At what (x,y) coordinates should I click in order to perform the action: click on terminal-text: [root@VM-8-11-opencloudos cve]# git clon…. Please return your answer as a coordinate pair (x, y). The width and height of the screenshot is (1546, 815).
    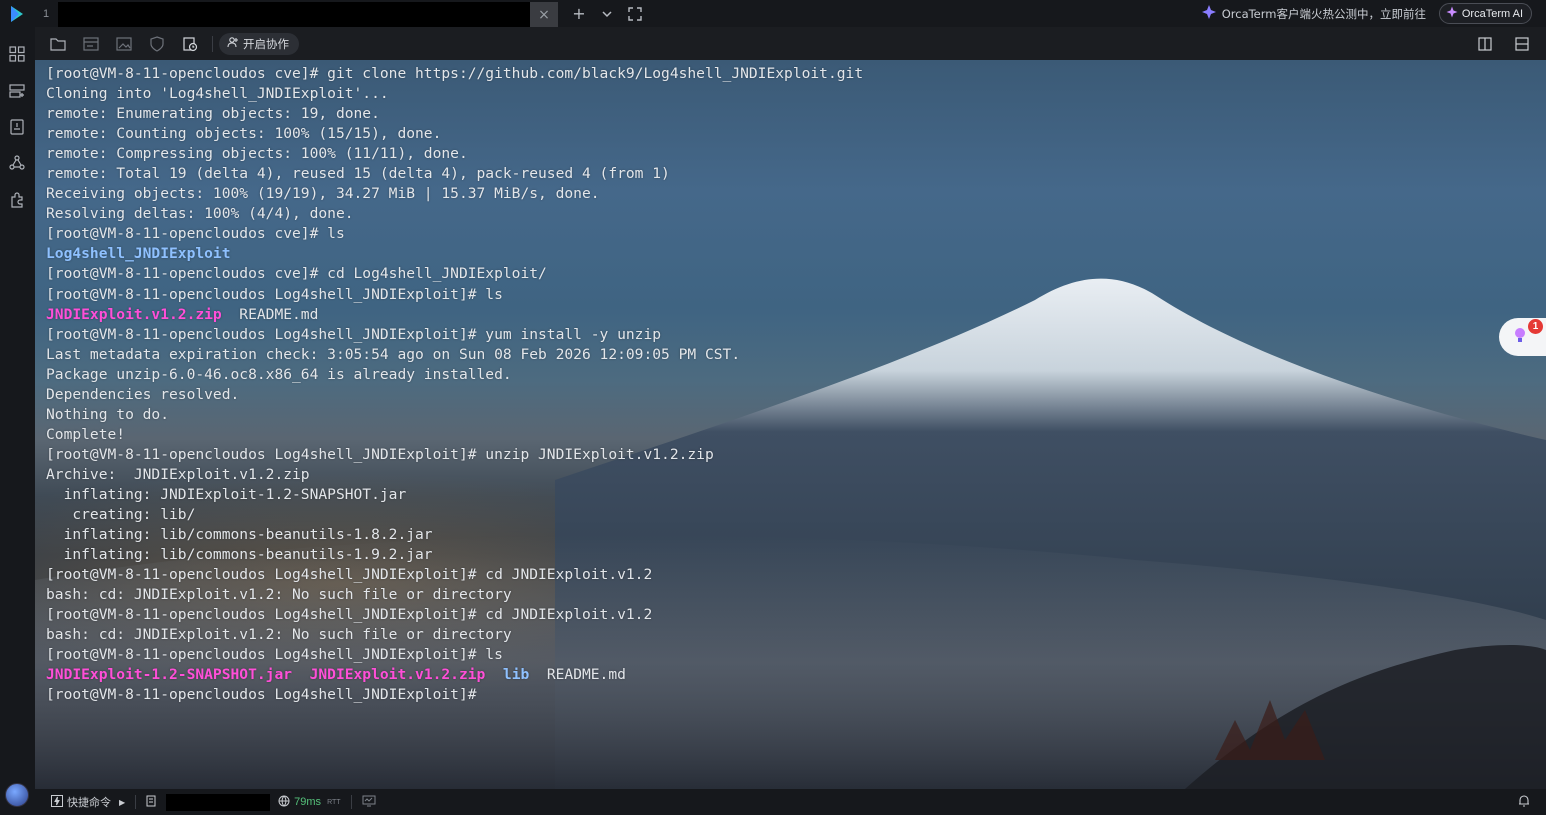
    Looking at the image, I should click on (455, 73).